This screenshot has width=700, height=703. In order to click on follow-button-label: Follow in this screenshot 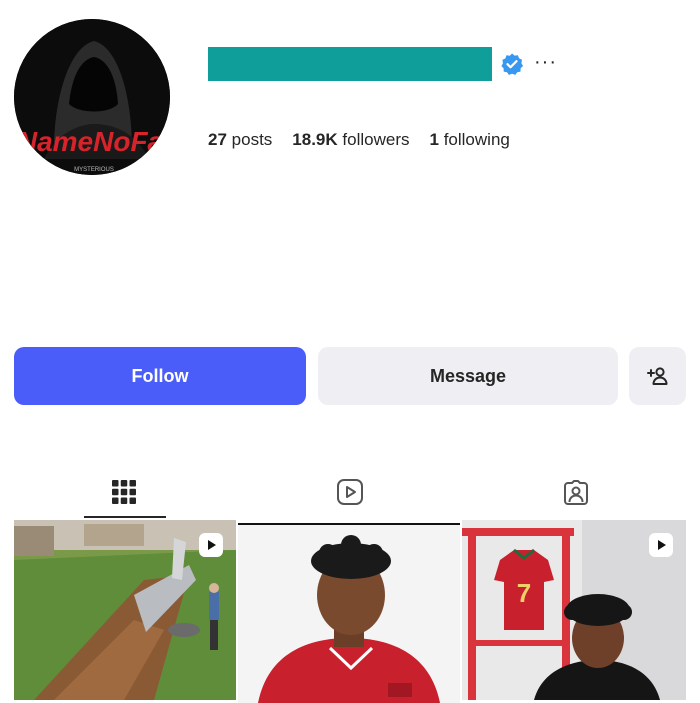, I will do `click(160, 375)`.